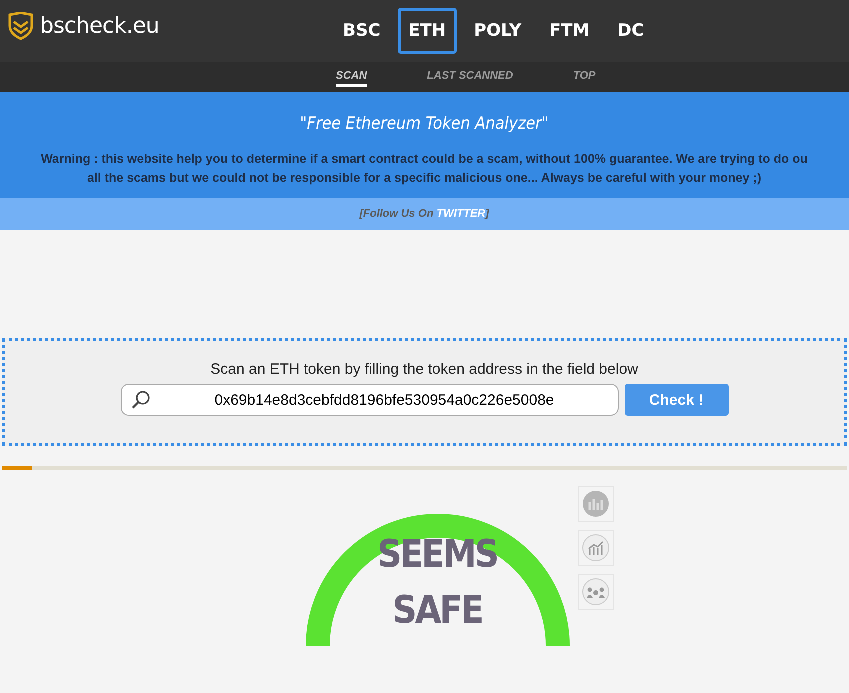  What do you see at coordinates (424, 159) in the screenshot?
I see `warning-text: Warning : this website help you to determine if a smart contract could be a scam, without 100% guarantee. We are trying to do ou` at bounding box center [424, 159].